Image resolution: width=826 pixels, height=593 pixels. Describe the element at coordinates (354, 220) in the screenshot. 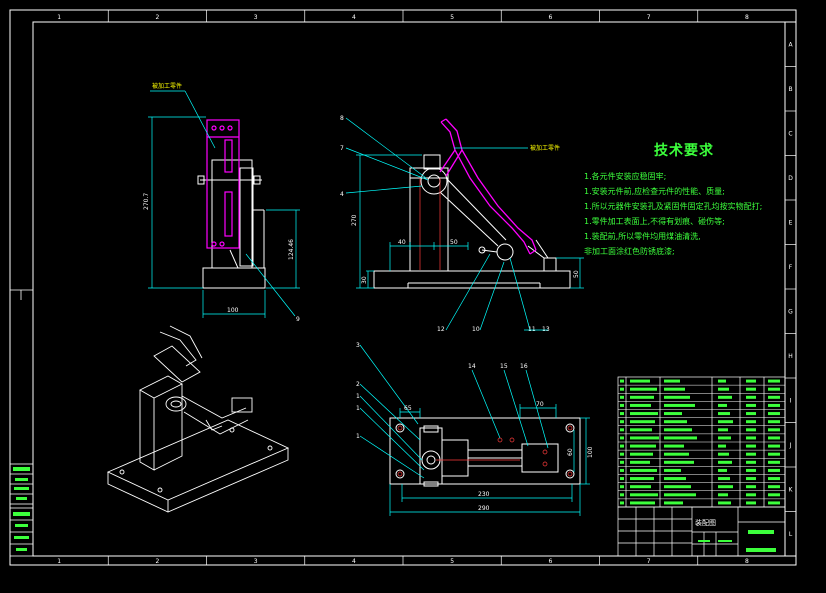

I see `side-dim-height: 270` at that location.